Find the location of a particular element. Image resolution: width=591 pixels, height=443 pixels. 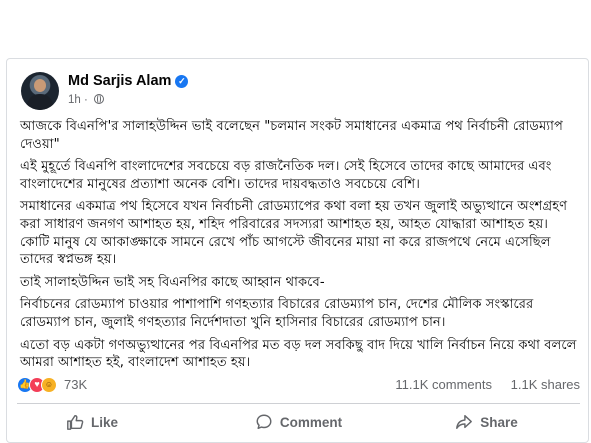

share-icon is located at coordinates (464, 422).